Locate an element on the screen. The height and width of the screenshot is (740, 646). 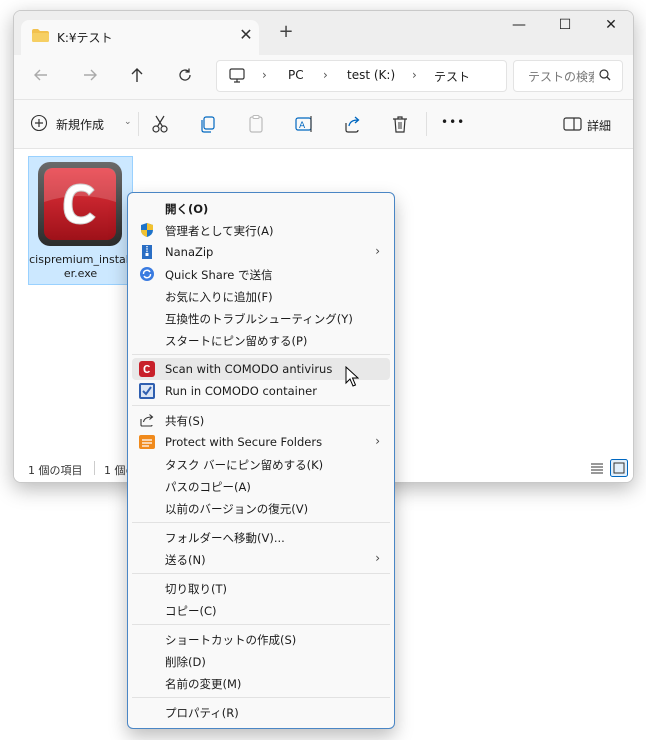
breadcrumb-folder: テスト is located at coordinates (452, 76).